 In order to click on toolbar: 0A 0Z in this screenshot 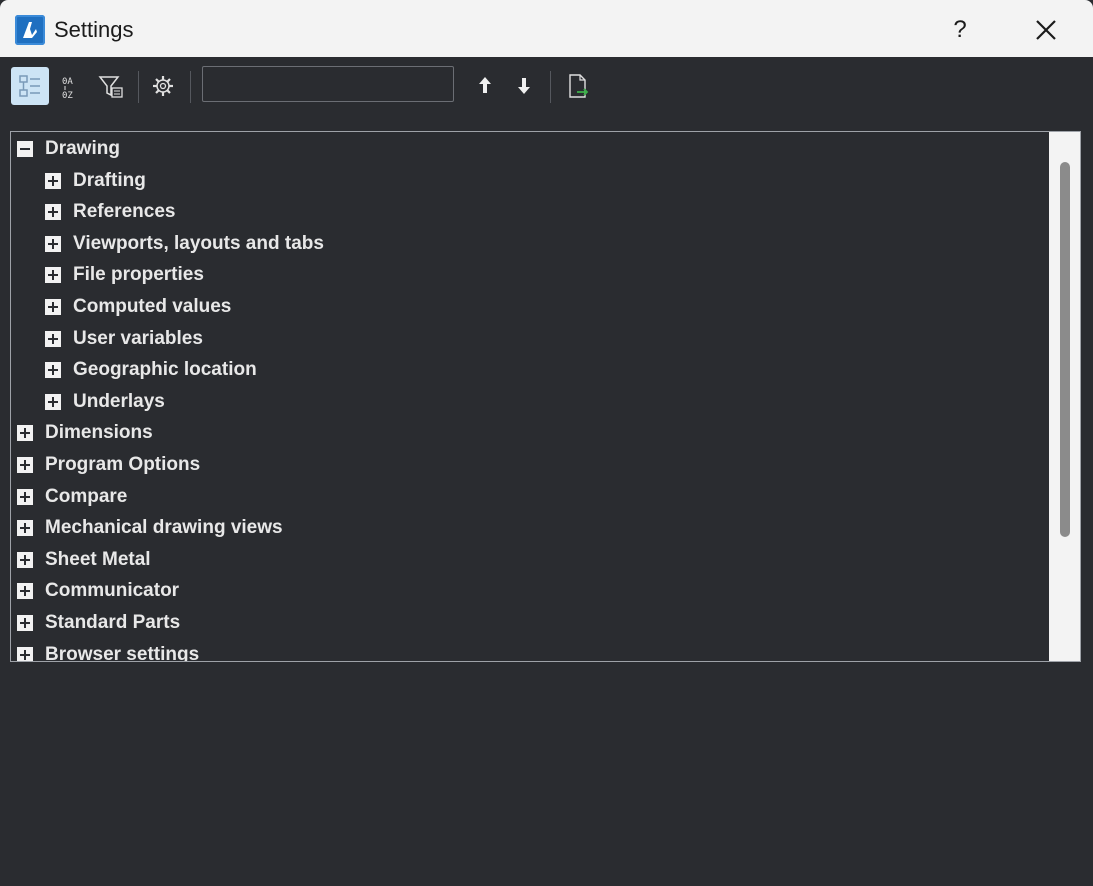, I will do `click(546, 87)`.